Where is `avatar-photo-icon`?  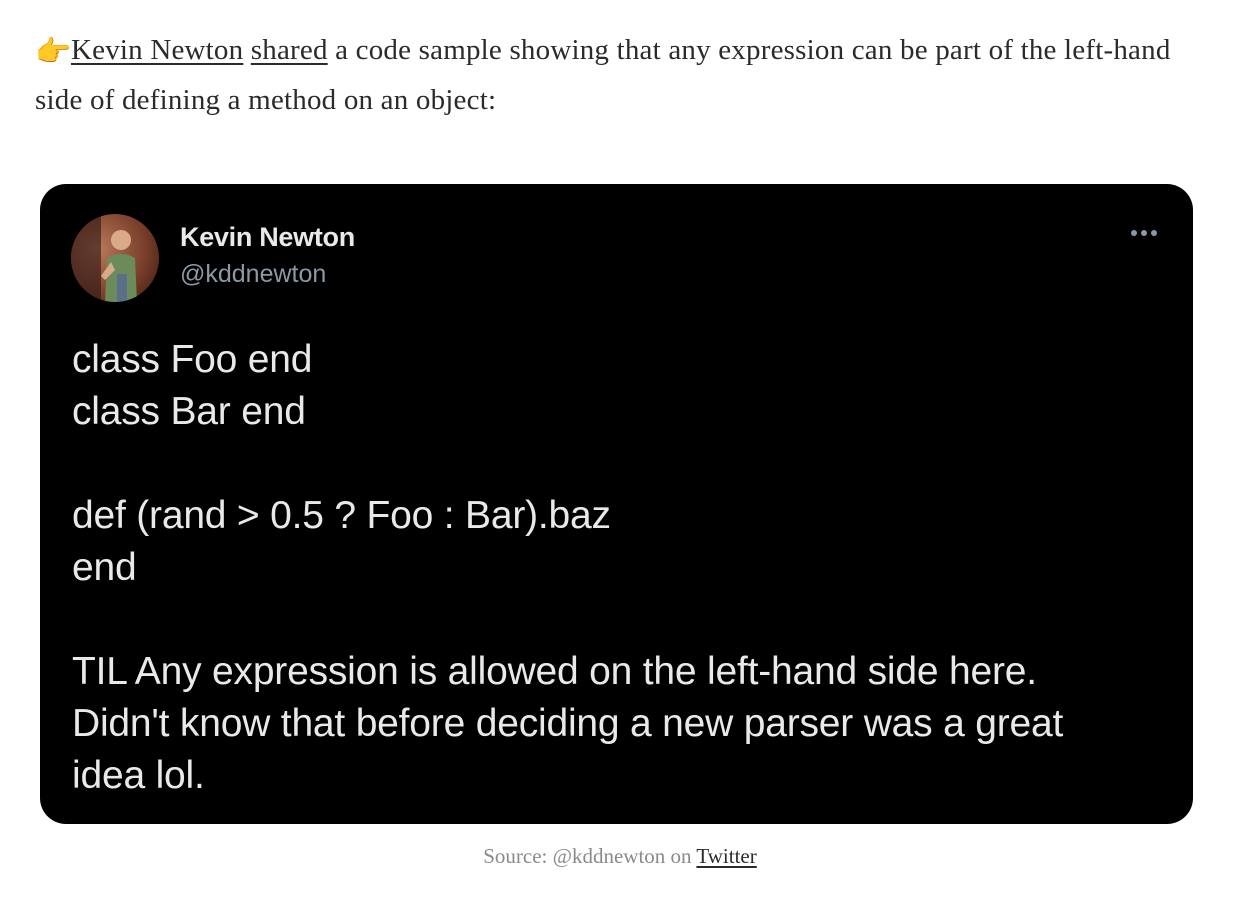 avatar-photo-icon is located at coordinates (115, 258).